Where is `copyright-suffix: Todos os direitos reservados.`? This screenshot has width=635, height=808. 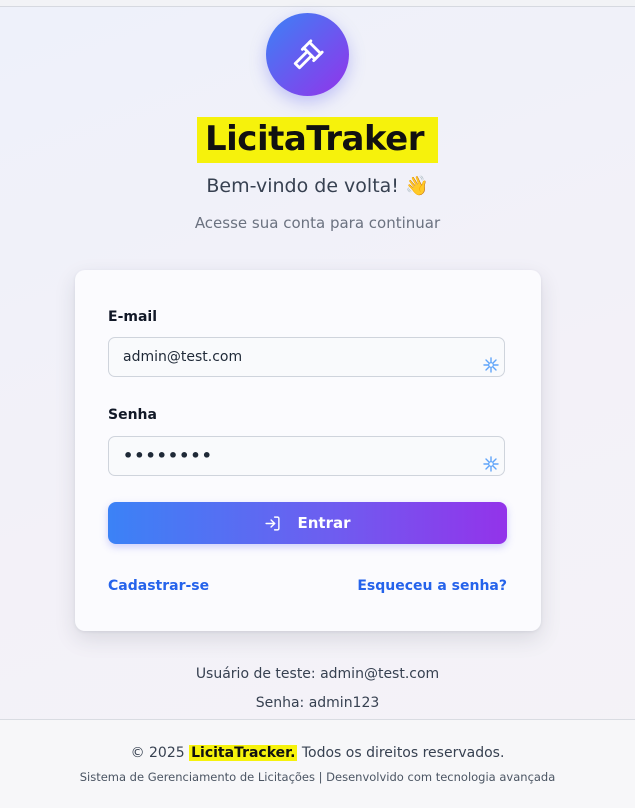 copyright-suffix: Todos os direitos reservados. is located at coordinates (401, 753).